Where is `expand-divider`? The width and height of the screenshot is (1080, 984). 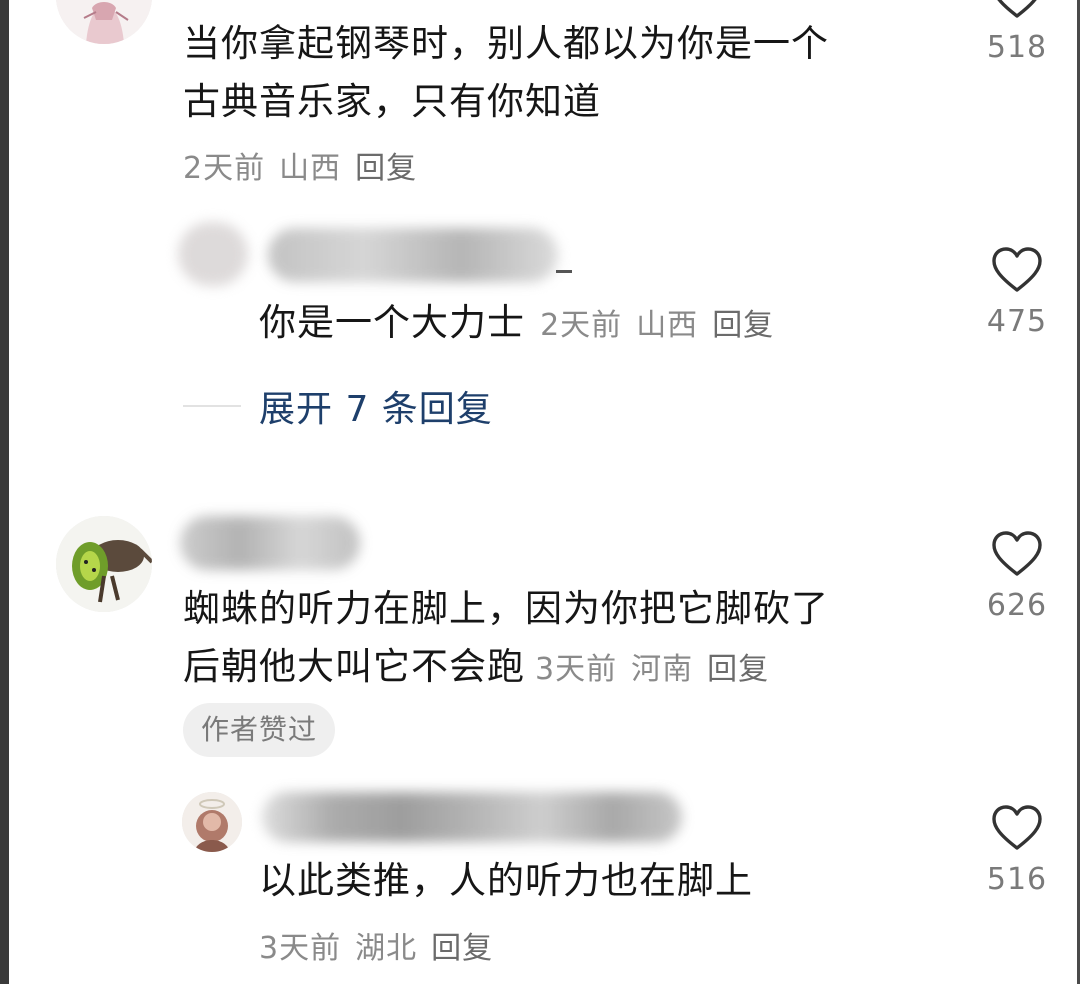 expand-divider is located at coordinates (212, 406).